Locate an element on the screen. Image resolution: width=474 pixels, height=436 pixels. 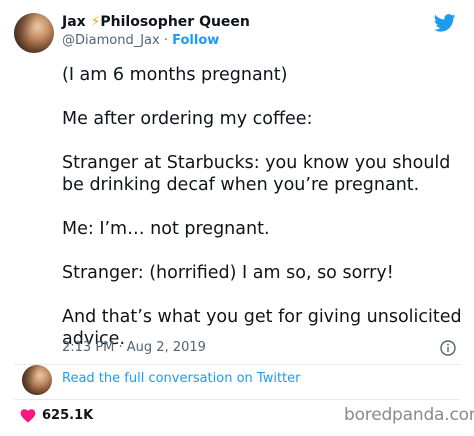
read-full-conversation-link: Read the full conversation on Twitter is located at coordinates (181, 378).